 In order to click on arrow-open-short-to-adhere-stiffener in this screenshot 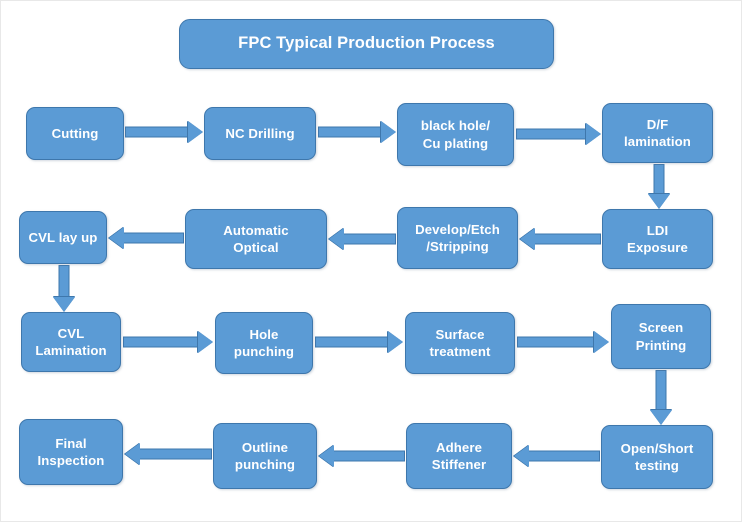, I will do `click(557, 456)`.